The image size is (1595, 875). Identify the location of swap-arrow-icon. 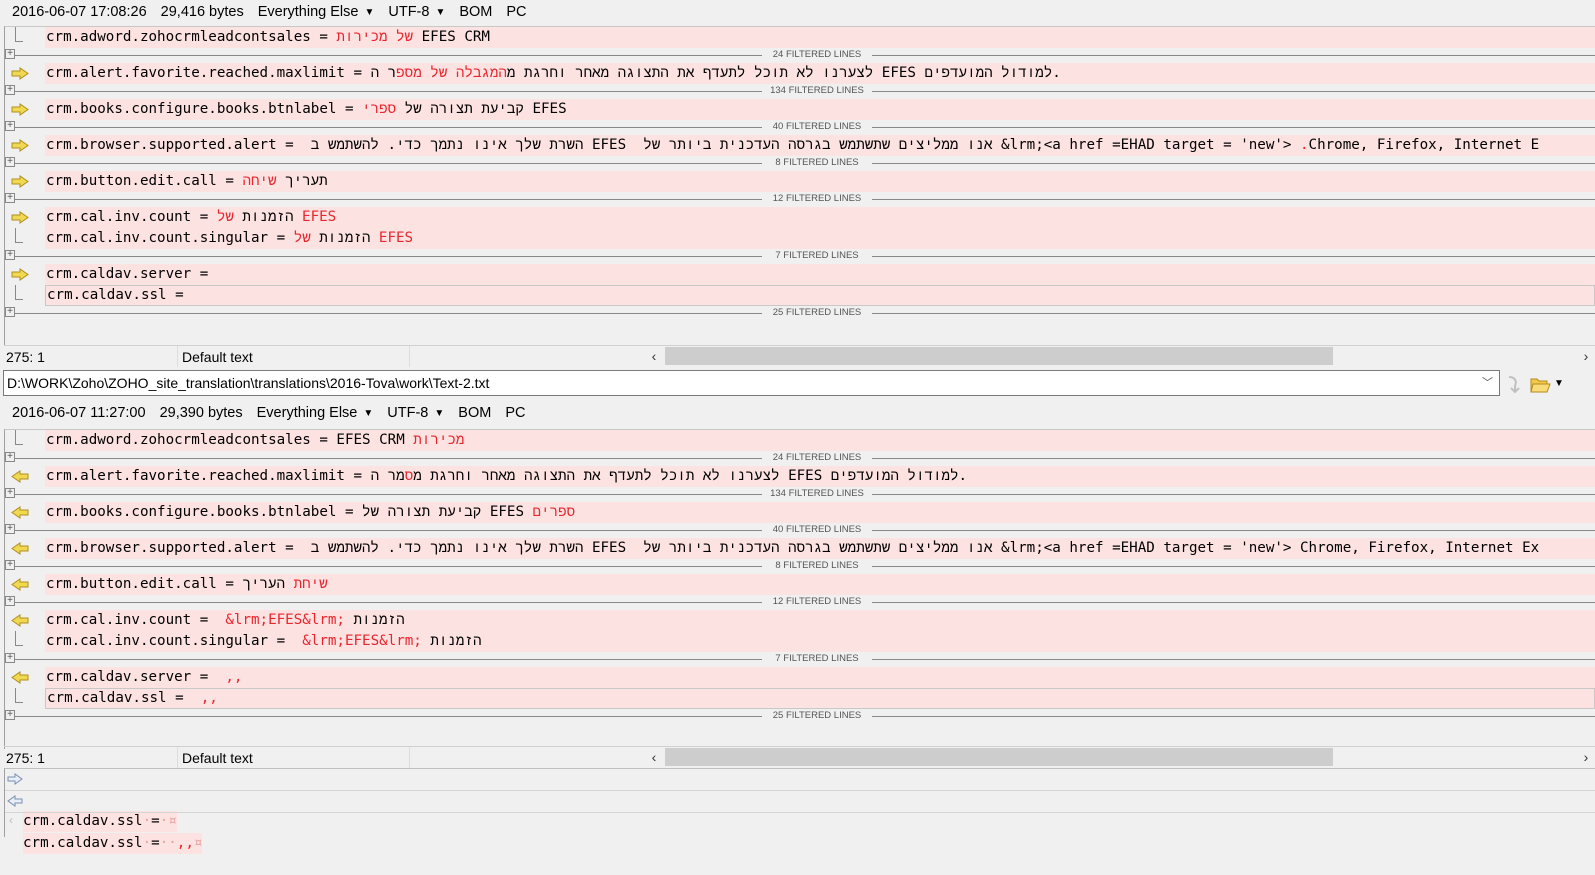
(1513, 384).